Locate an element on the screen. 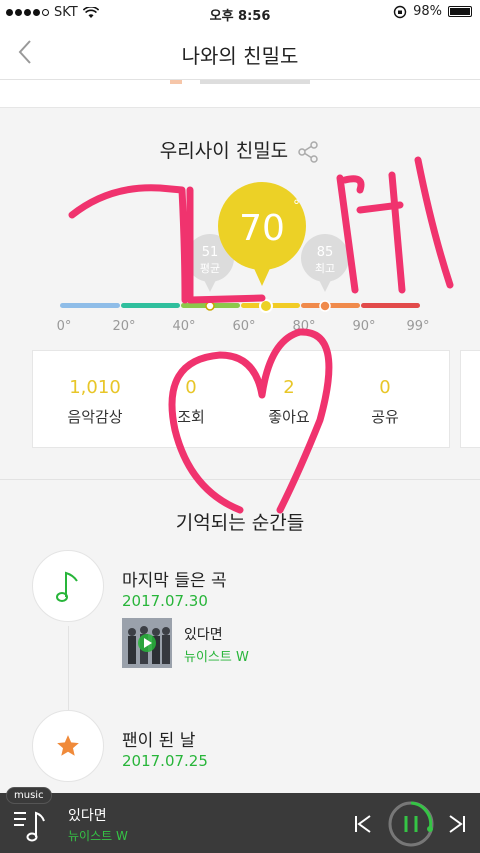 The image size is (480, 853). battery-icon is located at coordinates (460, 11).